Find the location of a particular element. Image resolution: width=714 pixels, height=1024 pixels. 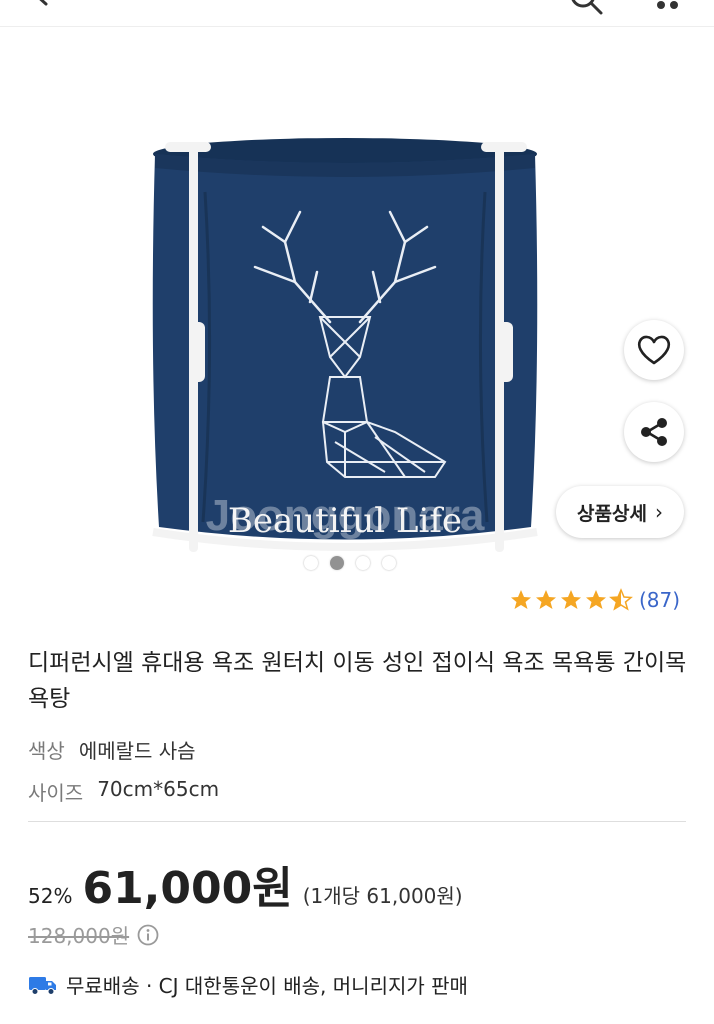

sale-price: 61,000원 is located at coordinates (187, 888).